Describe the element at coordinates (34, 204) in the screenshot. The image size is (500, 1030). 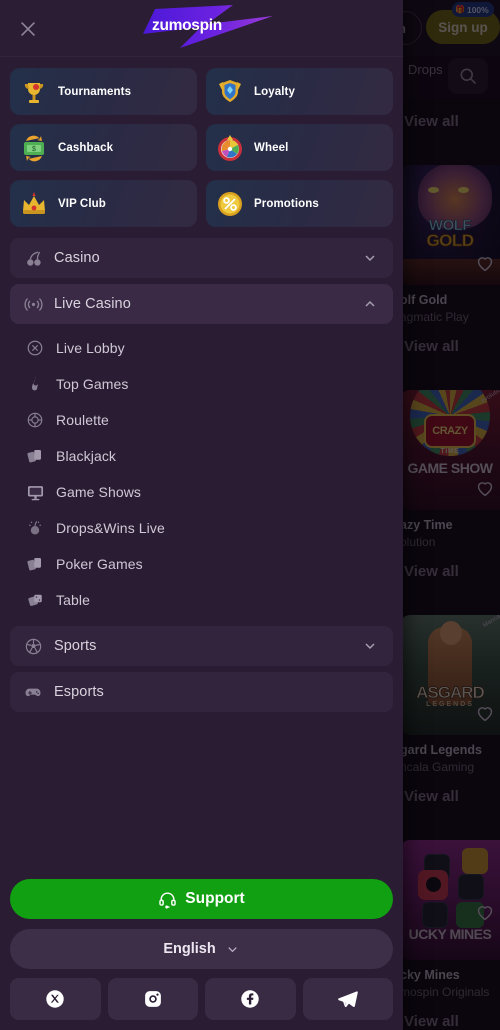
I see `crown-icon` at that location.